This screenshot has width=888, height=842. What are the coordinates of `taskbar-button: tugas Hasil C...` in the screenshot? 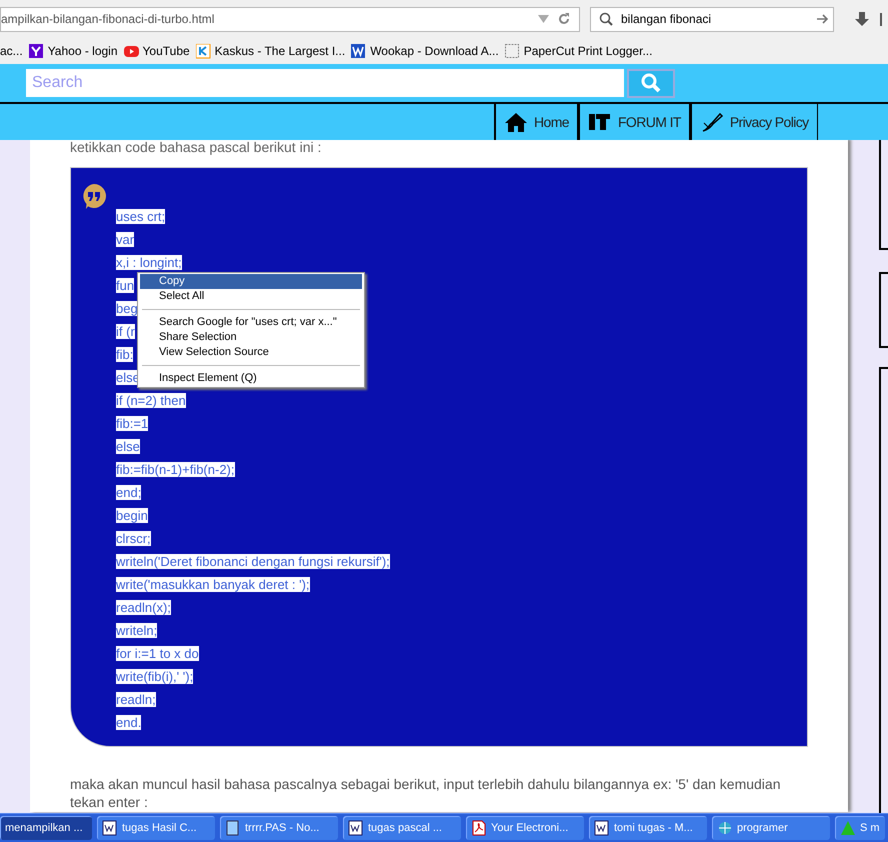 It's located at (156, 828).